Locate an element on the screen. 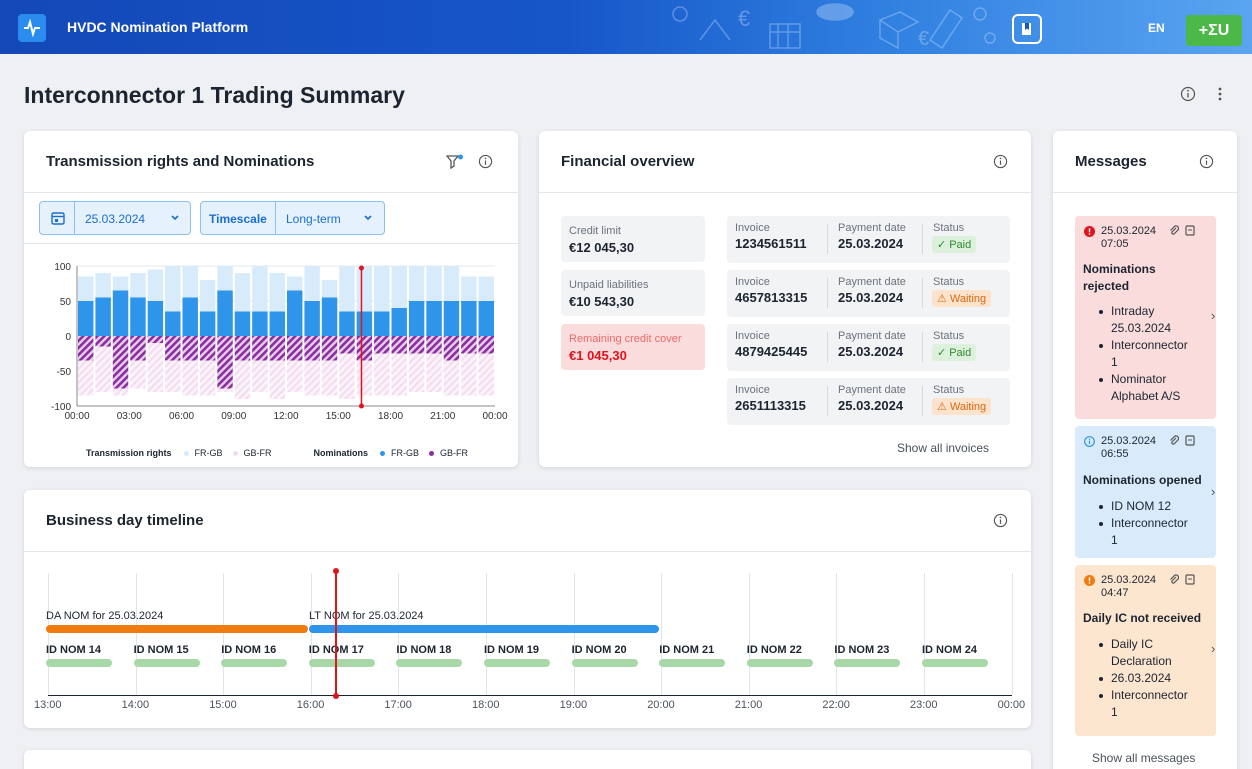 Image resolution: width=1252 pixels, height=769 pixels. brand-button: +ΣU is located at coordinates (1214, 30).